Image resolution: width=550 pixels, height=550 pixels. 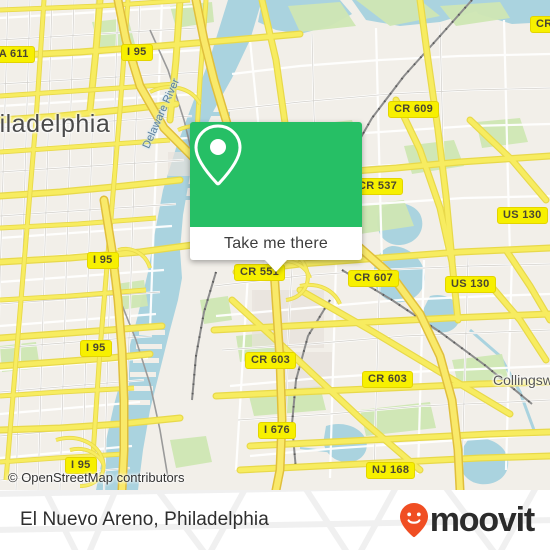 I want to click on map-label-collingswood: Collingswood, so click(x=521, y=380).